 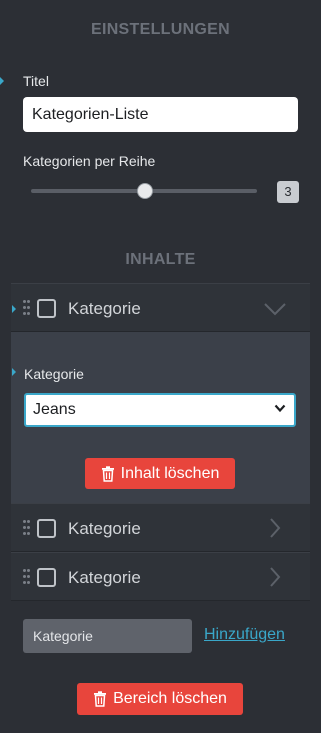 What do you see at coordinates (36, 81) in the screenshot?
I see `title-label: Titel` at bounding box center [36, 81].